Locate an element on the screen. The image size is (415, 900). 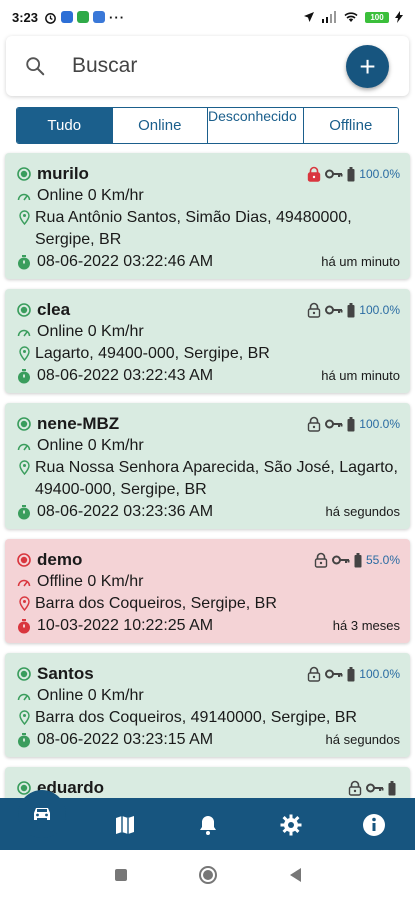
home-icon is located at coordinates (208, 875).